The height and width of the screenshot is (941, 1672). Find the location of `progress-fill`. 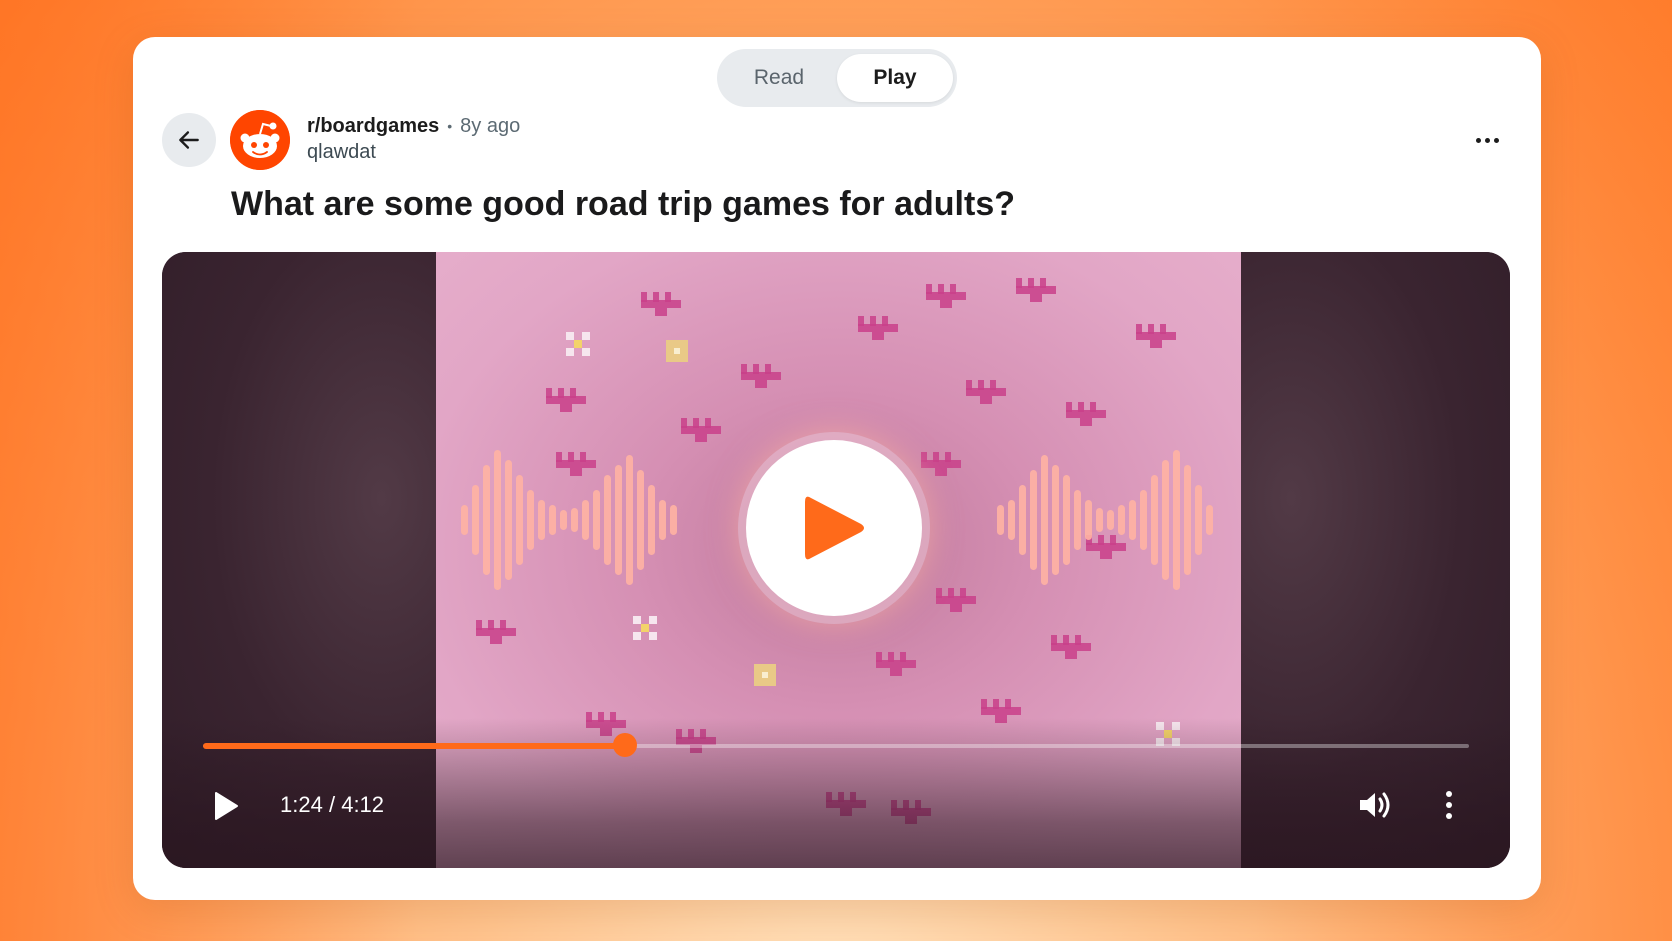

progress-fill is located at coordinates (414, 746).